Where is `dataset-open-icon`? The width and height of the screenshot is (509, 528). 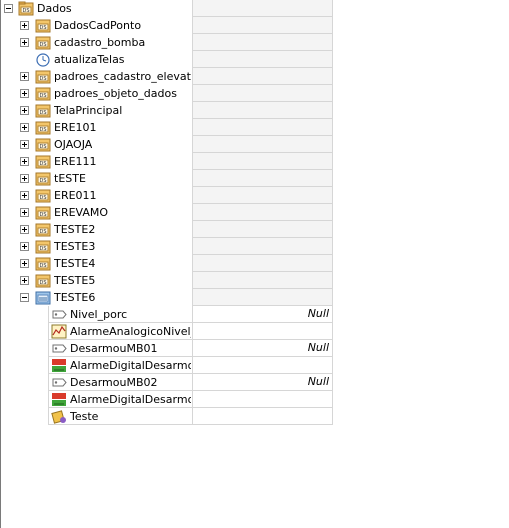 dataset-open-icon is located at coordinates (43, 297).